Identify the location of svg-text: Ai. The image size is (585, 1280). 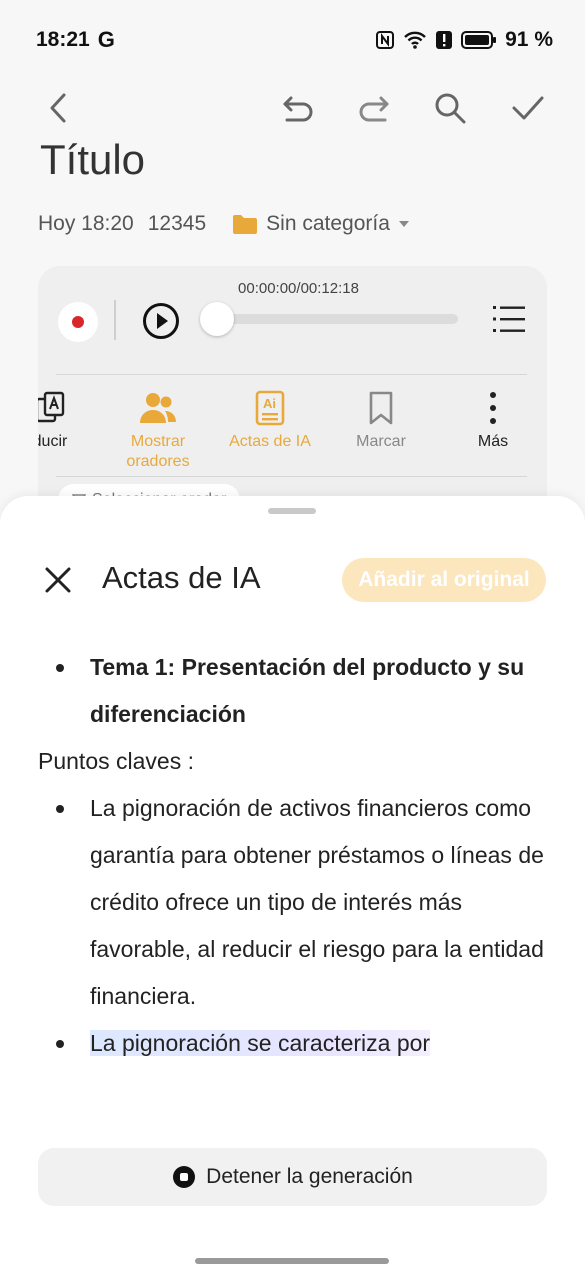
(269, 403).